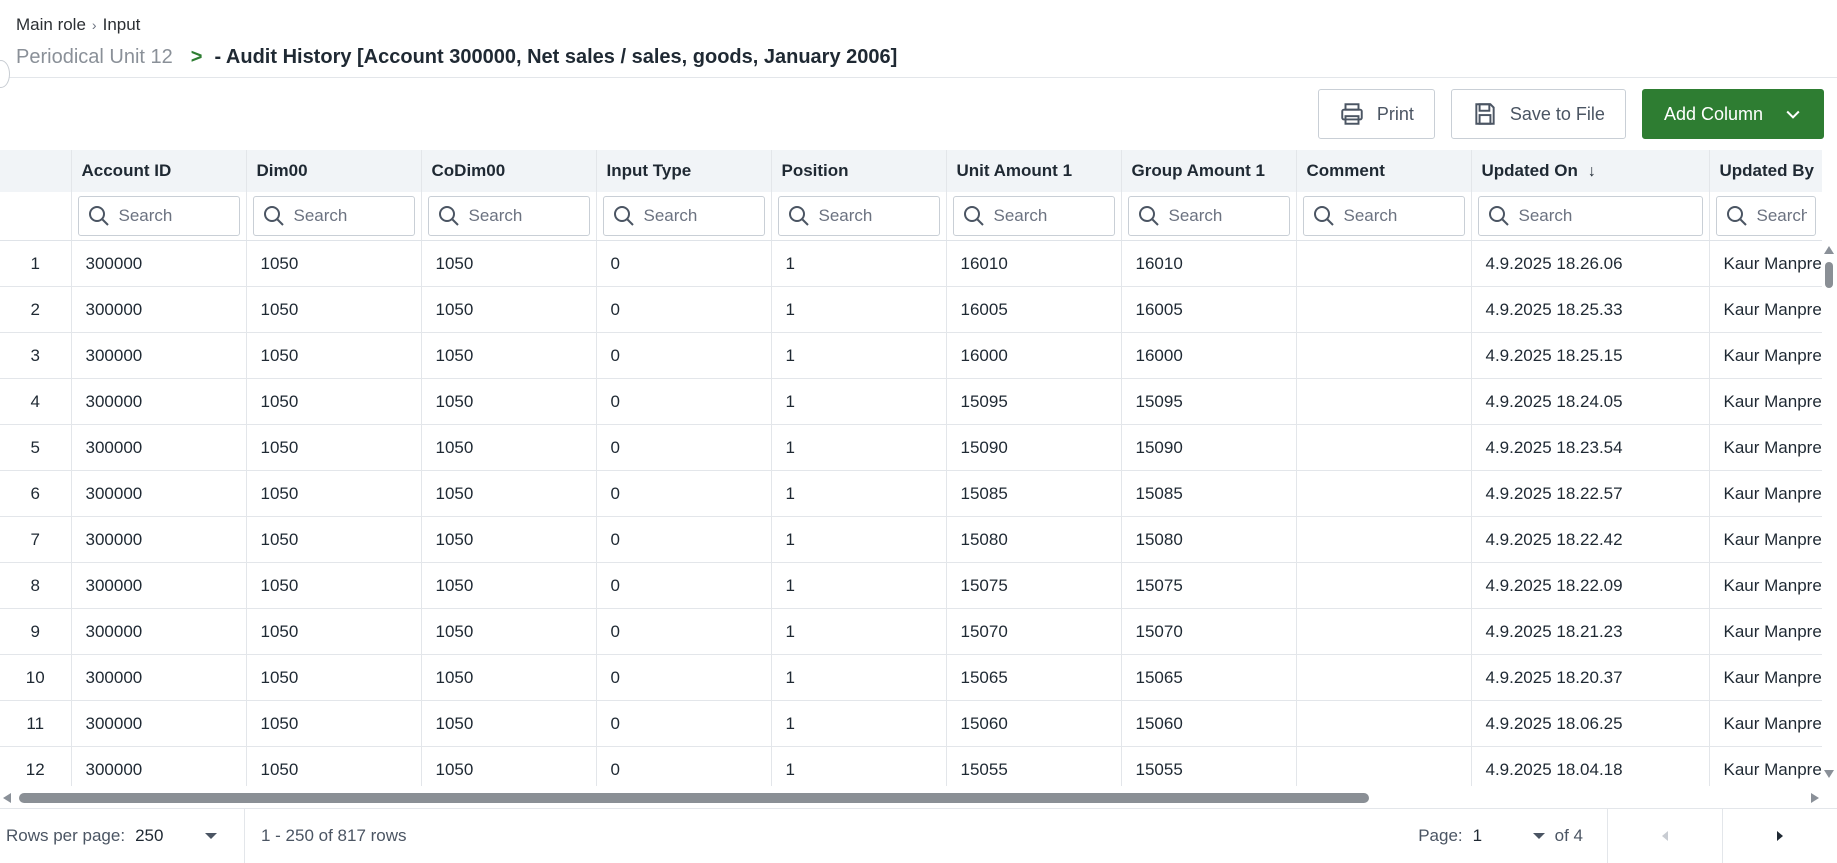 The height and width of the screenshot is (863, 1837). What do you see at coordinates (1765, 171) in the screenshot?
I see `column-header-updated-by: Updated By` at bounding box center [1765, 171].